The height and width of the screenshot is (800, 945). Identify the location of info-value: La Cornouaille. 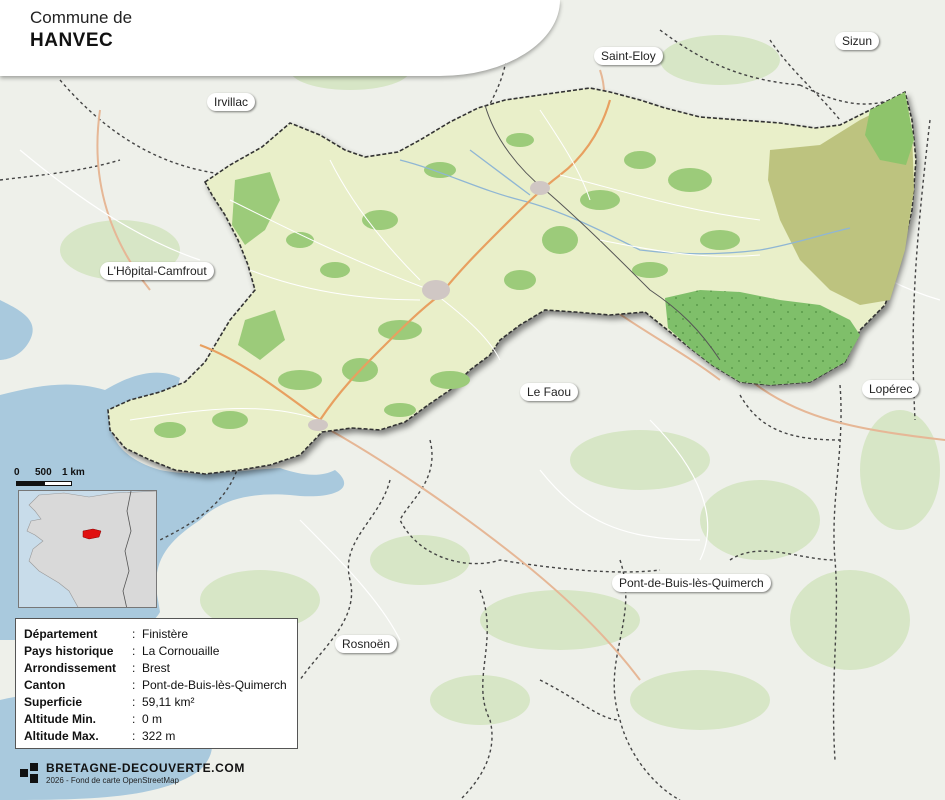
(181, 651).